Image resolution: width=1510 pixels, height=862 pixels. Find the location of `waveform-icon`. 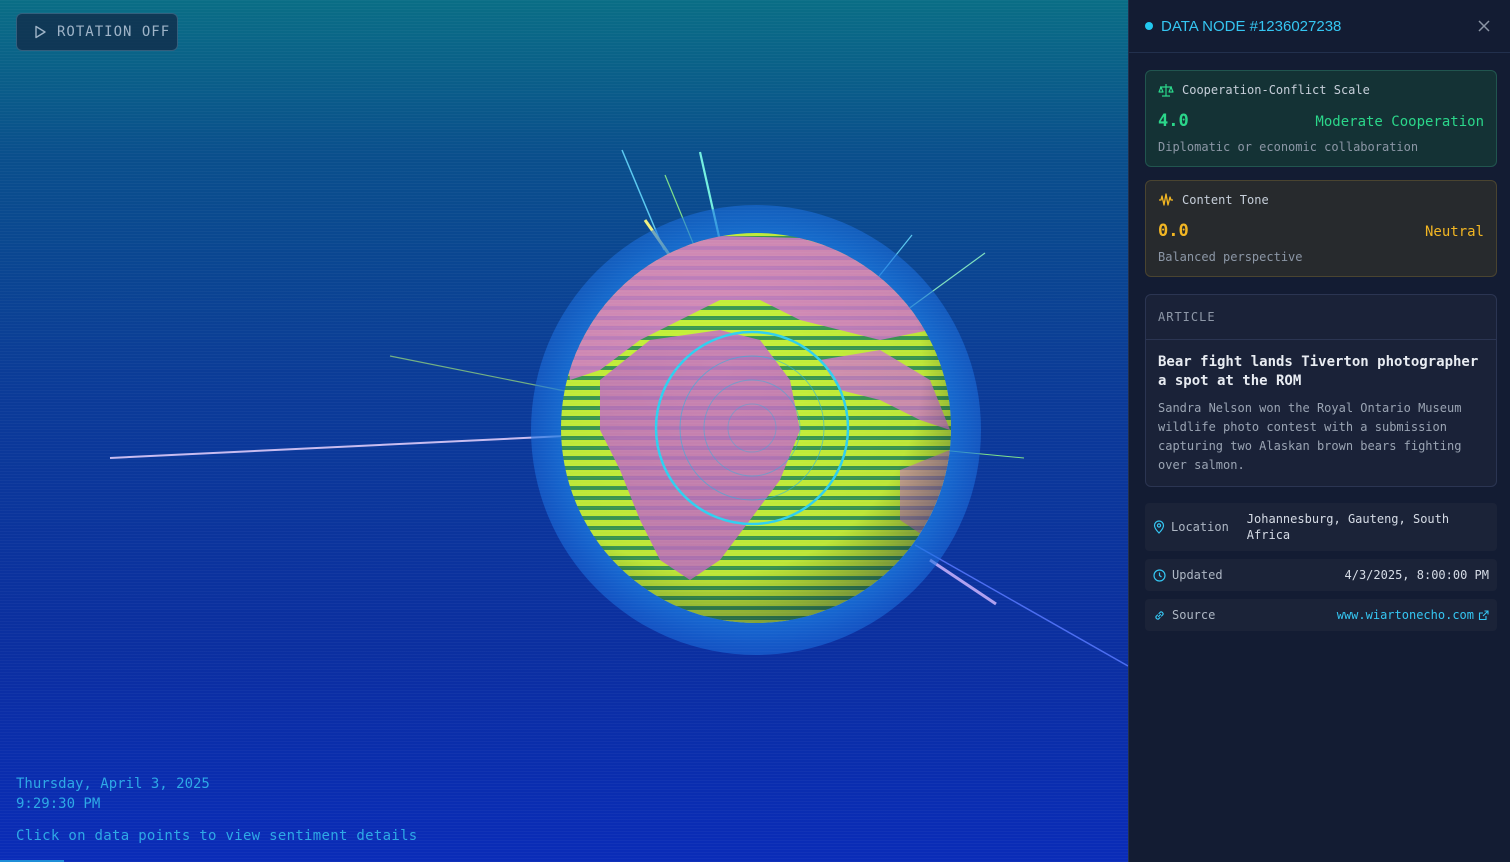

waveform-icon is located at coordinates (1166, 199).